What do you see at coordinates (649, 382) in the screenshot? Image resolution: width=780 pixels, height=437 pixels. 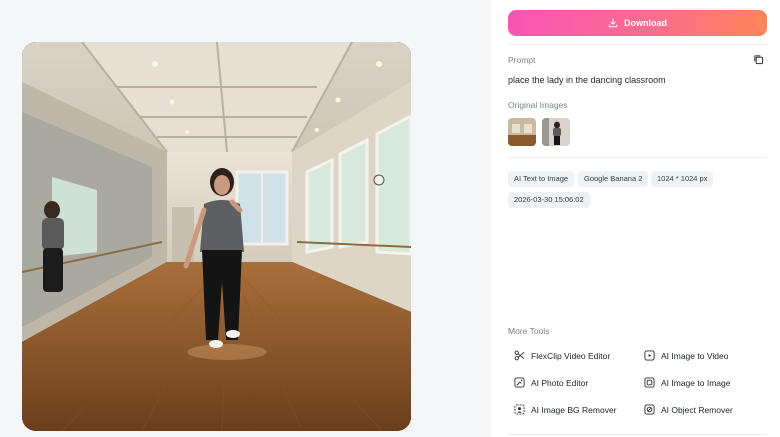 I see `image-to-image-icon` at bounding box center [649, 382].